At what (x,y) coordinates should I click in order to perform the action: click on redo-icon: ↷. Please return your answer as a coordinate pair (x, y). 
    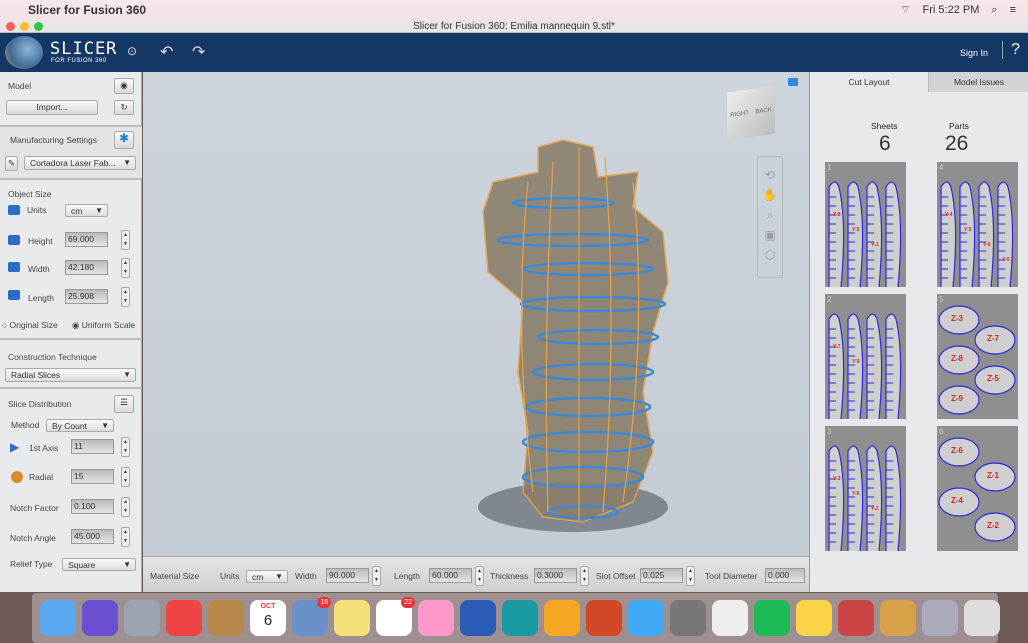
    Looking at the image, I should click on (198, 52).